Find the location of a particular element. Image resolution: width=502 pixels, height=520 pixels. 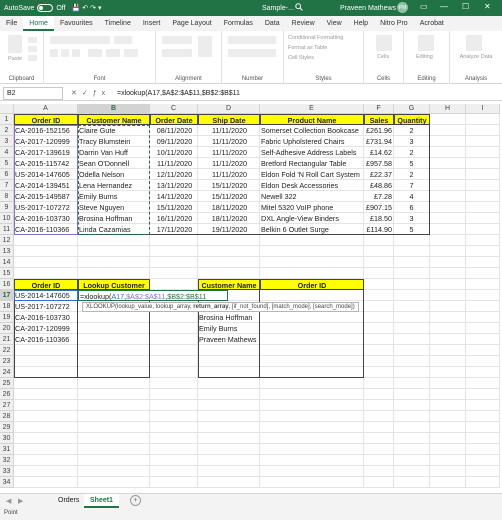

sheet-nav-prev-icon: ◀ is located at coordinates (8, 501).